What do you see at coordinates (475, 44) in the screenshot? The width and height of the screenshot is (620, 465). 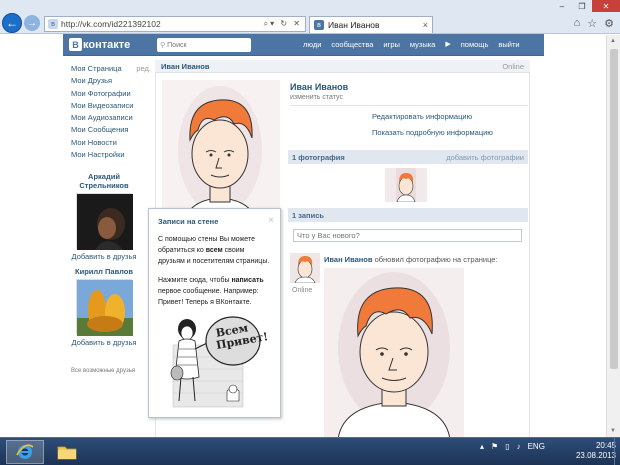 I see `nav-help: помощь` at bounding box center [475, 44].